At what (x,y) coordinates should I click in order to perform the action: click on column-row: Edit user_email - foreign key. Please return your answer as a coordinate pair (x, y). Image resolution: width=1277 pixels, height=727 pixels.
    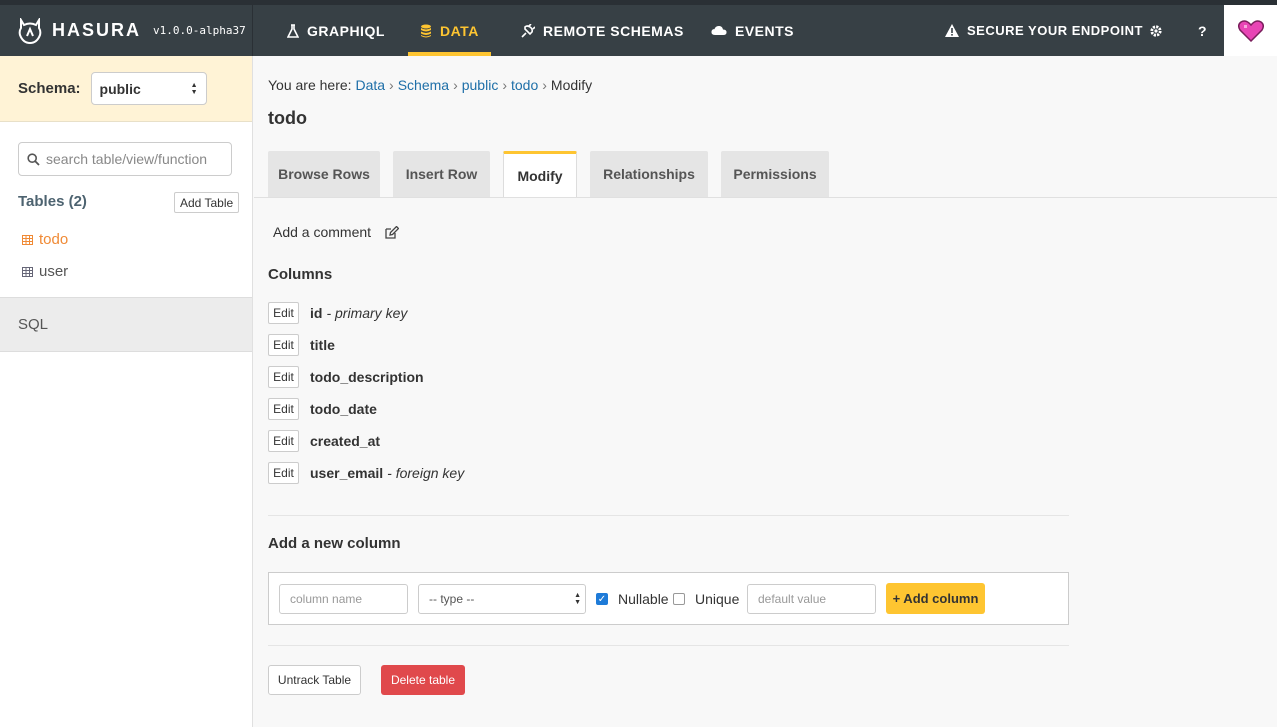
    Looking at the image, I should click on (366, 473).